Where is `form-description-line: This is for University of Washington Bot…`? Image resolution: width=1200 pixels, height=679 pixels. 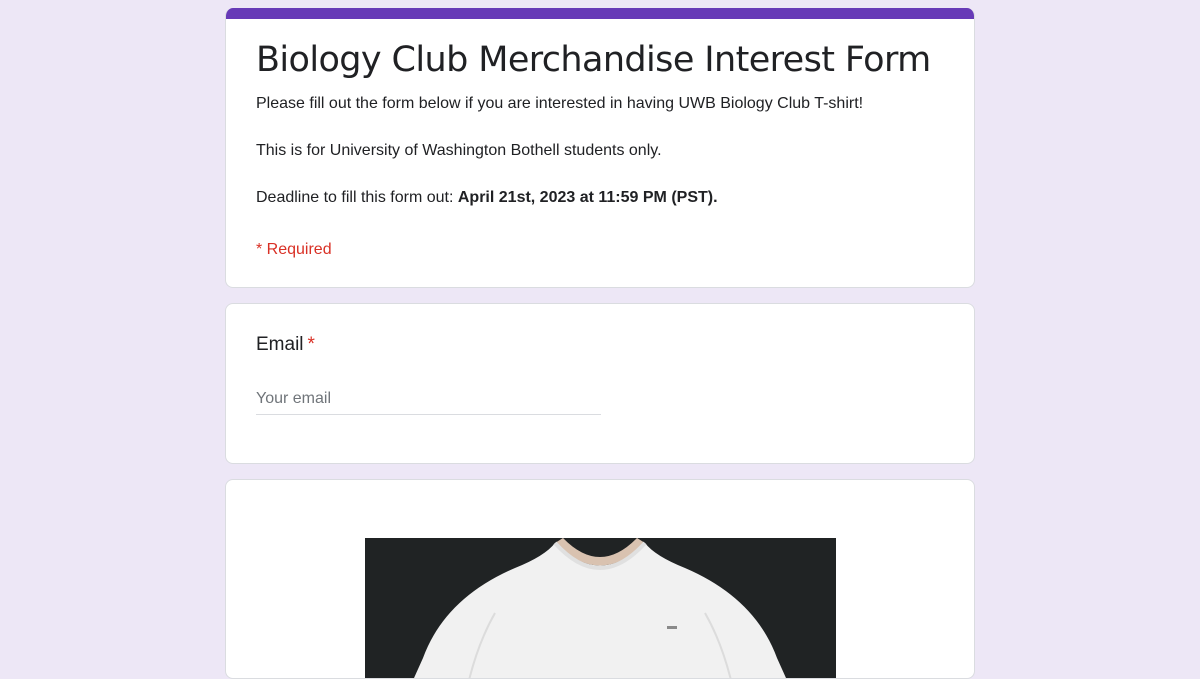
form-description-line: This is for University of Washington Bot… is located at coordinates (459, 150).